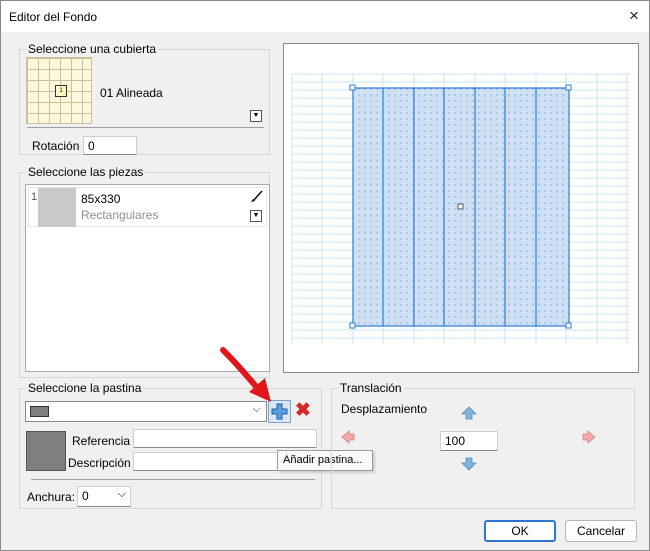 This screenshot has height=551, width=650. I want to click on desplazamiento-input: 100, so click(469, 441).